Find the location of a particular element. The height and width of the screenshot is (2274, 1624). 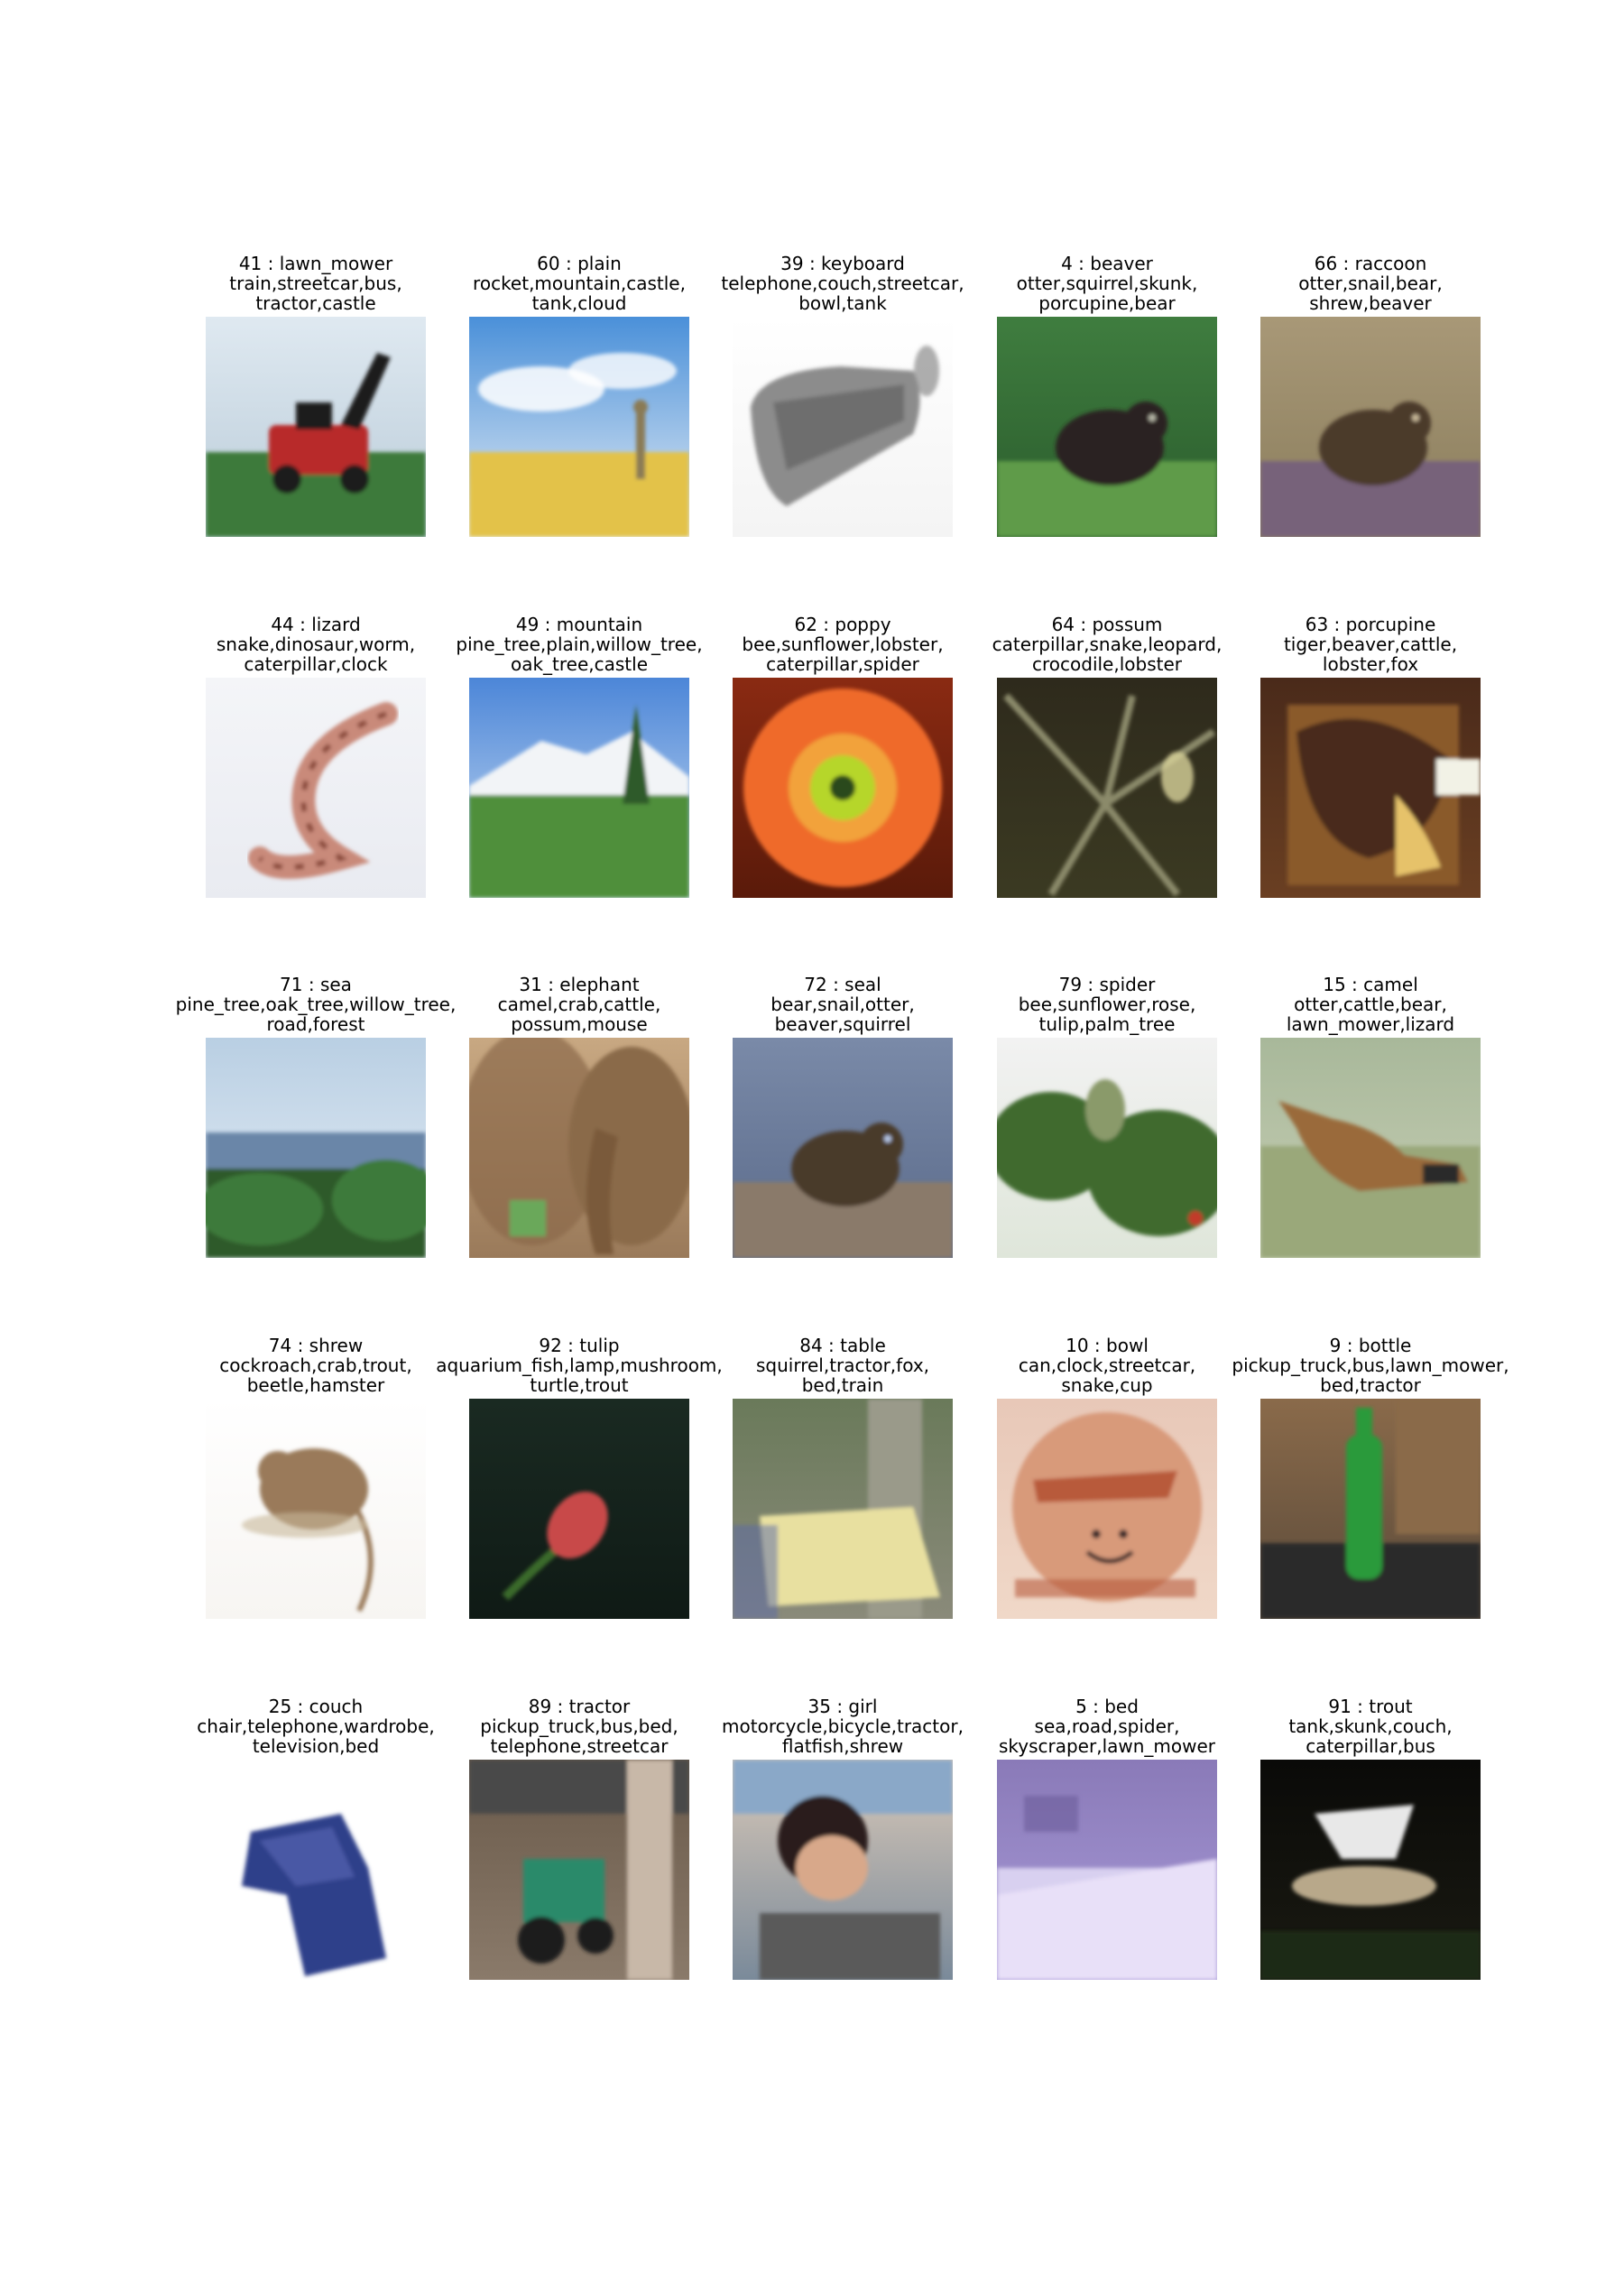

top5-predictions-text: caterpillar,spider is located at coordinates (842, 664).